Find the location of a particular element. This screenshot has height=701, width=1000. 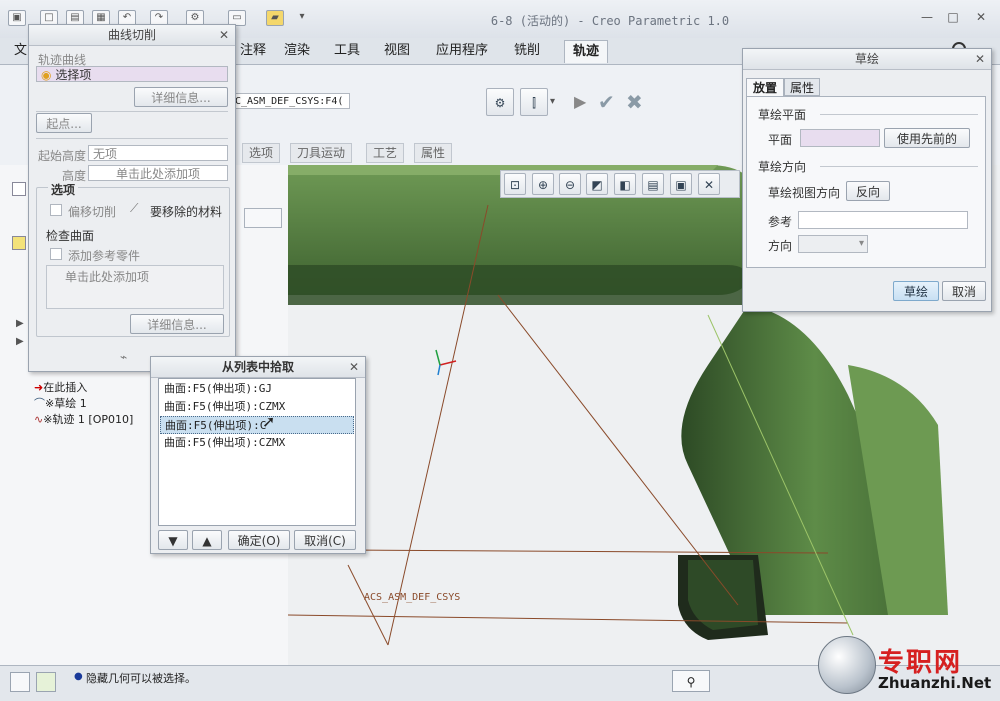

datum-display-icon: ✕ is located at coordinates (709, 184).